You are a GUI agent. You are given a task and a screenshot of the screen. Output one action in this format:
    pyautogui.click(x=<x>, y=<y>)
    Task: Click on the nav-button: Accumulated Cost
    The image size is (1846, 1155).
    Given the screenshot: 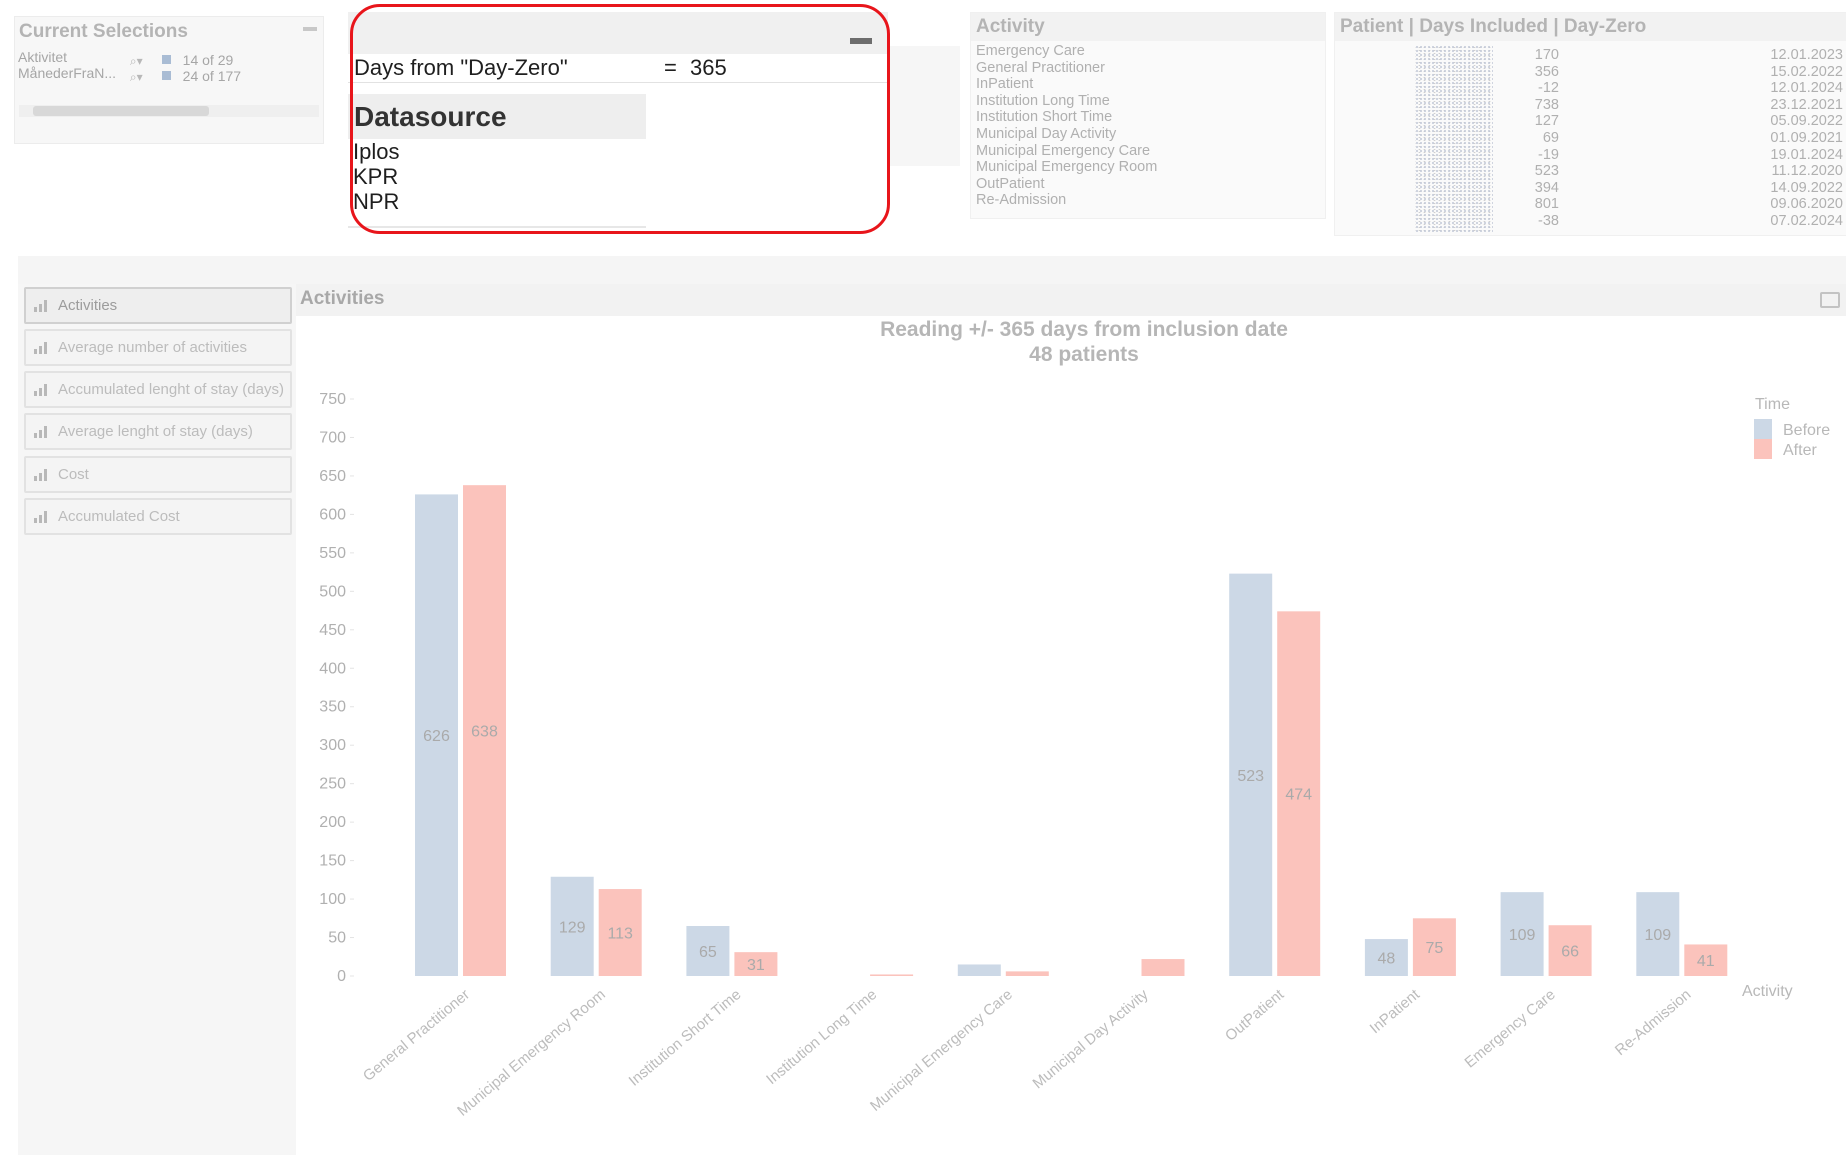 What is the action you would take?
    pyautogui.click(x=158, y=516)
    